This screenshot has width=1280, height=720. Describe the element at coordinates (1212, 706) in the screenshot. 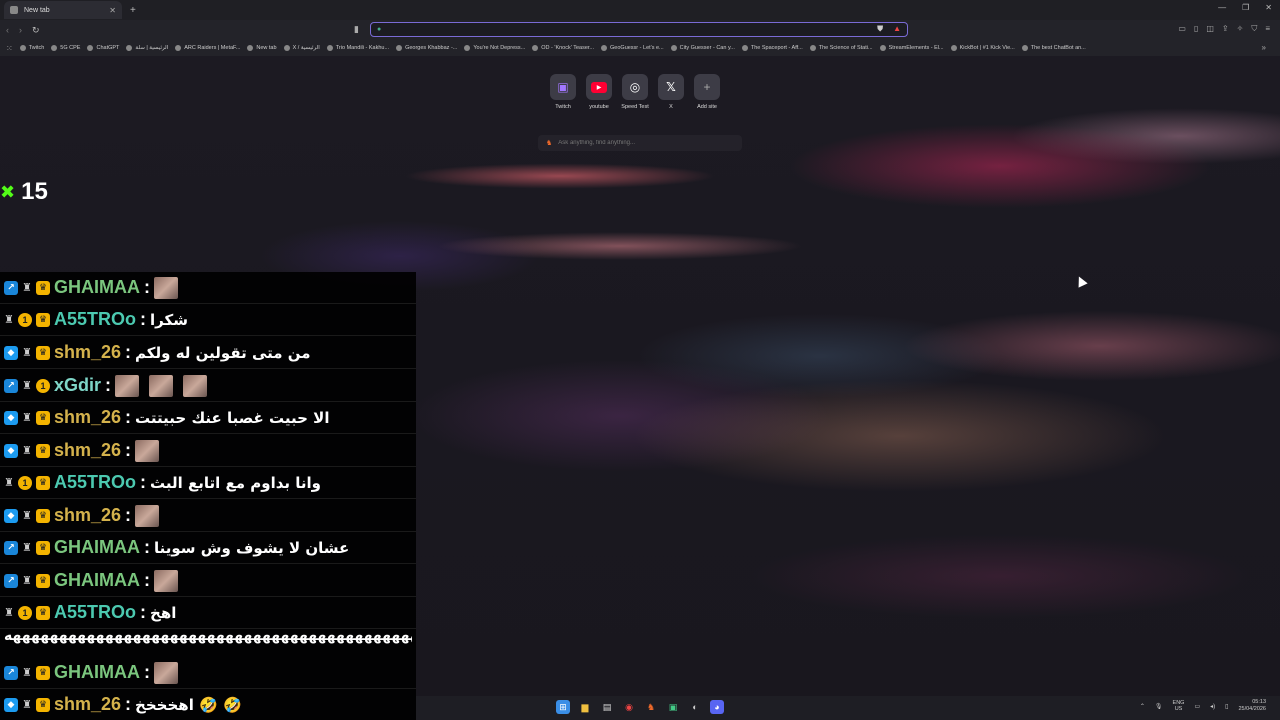

I see `volume-icon: ◂)` at that location.